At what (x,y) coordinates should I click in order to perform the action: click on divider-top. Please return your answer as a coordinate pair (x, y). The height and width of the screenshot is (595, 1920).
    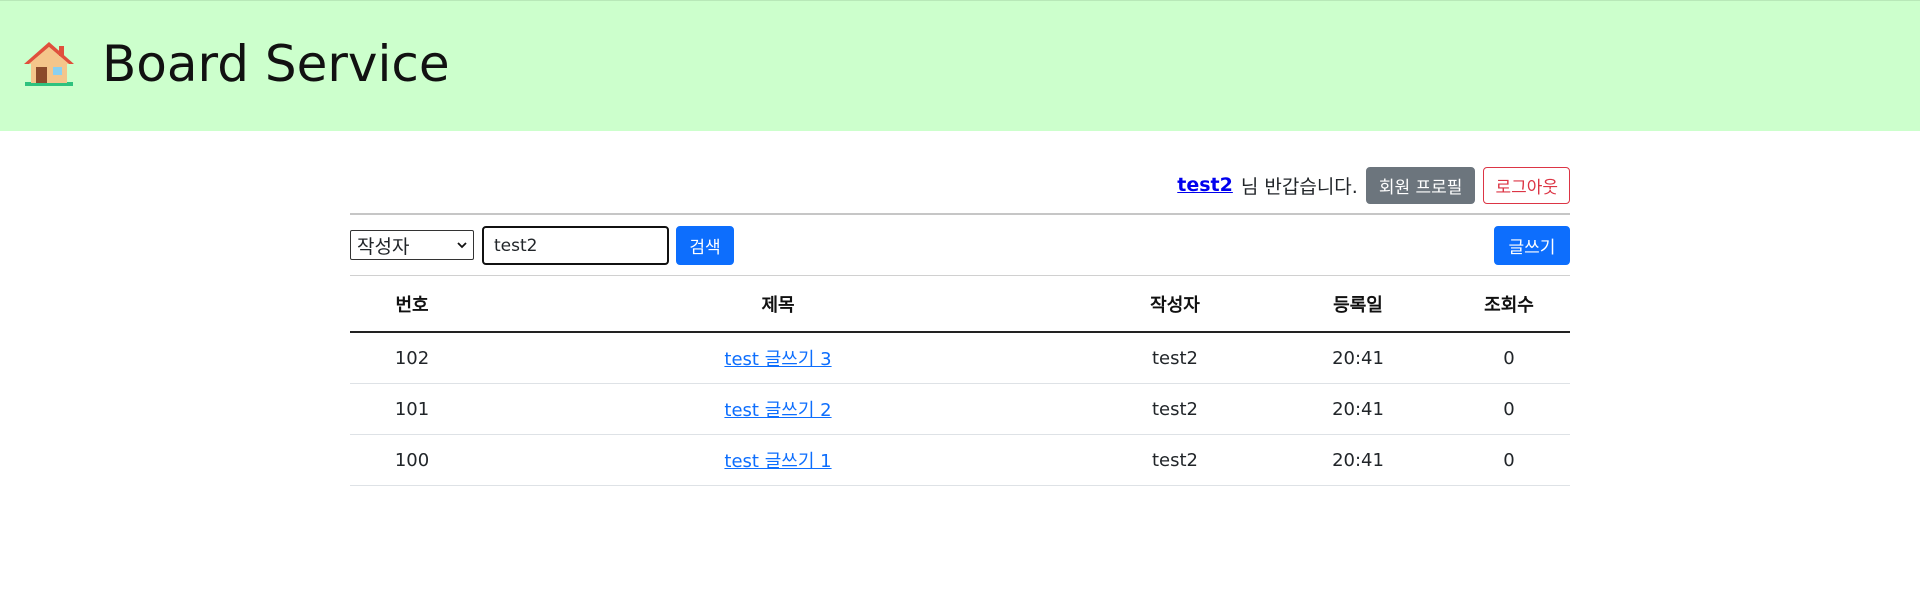
    Looking at the image, I should click on (960, 214).